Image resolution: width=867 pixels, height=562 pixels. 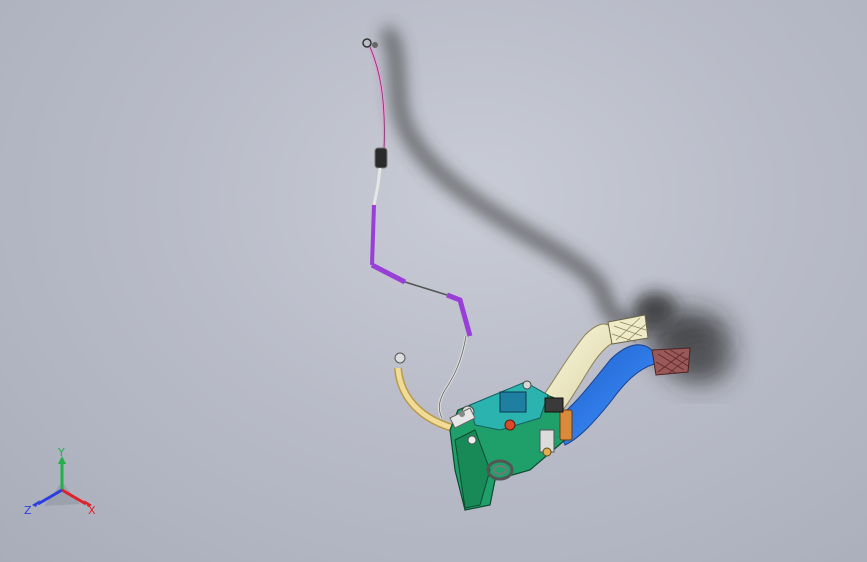 What do you see at coordinates (375, 45) in the screenshot?
I see `cable-end-nut` at bounding box center [375, 45].